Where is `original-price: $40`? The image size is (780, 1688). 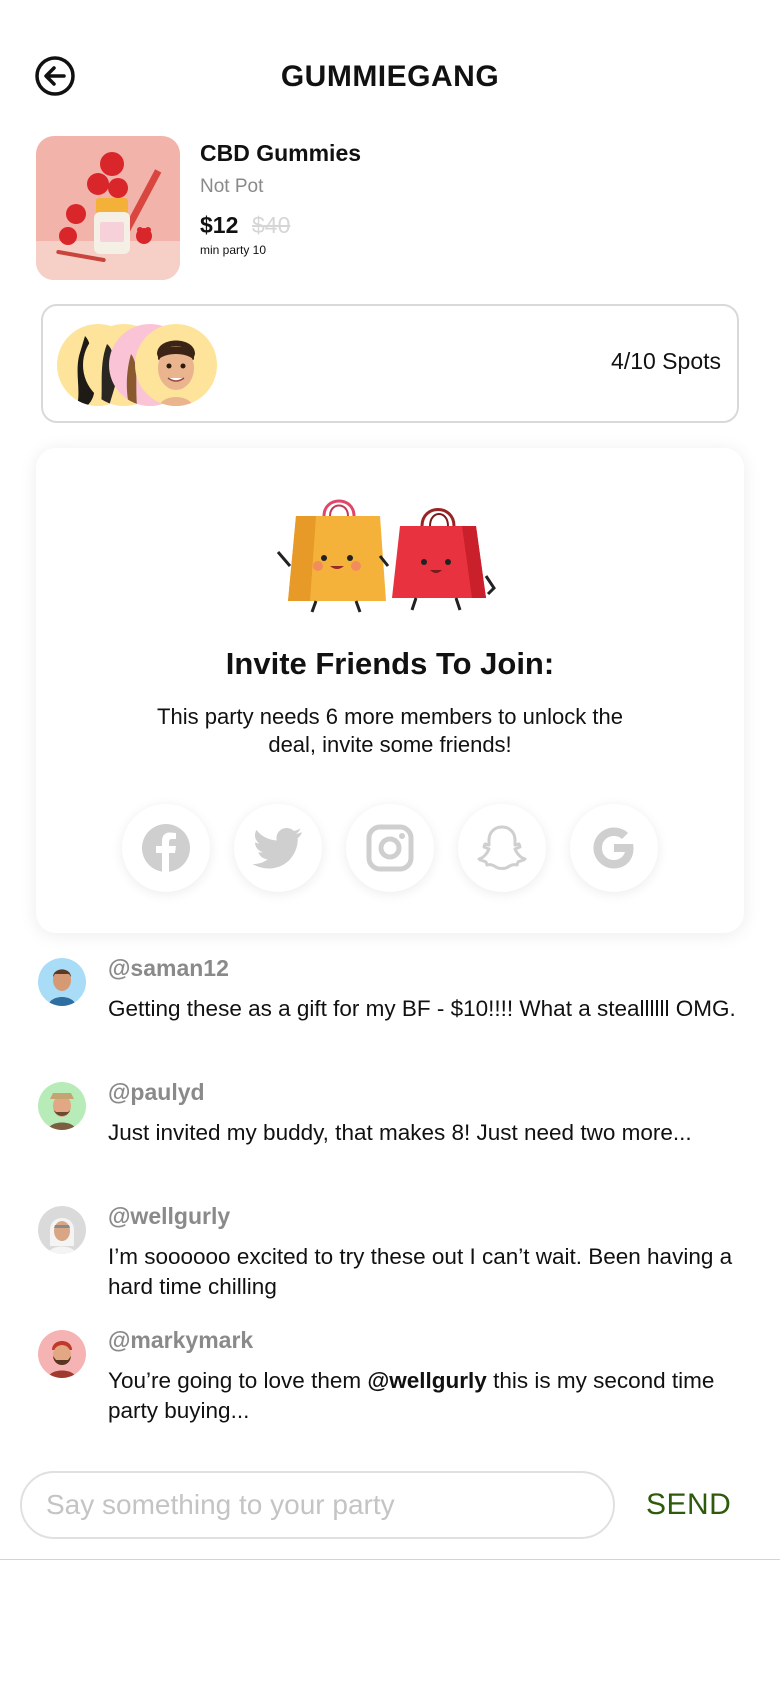 original-price: $40 is located at coordinates (271, 225).